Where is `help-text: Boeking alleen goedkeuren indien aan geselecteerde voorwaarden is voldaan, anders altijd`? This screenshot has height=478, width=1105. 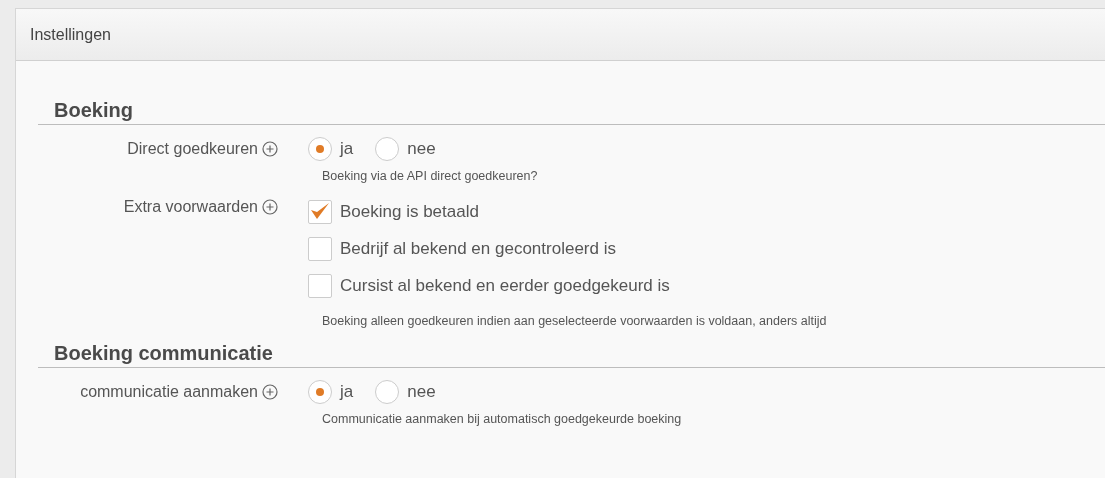 help-text: Boeking alleen goedkeuren indien aan geselecteerde voorwaarden is voldaan, anders altijd is located at coordinates (574, 321).